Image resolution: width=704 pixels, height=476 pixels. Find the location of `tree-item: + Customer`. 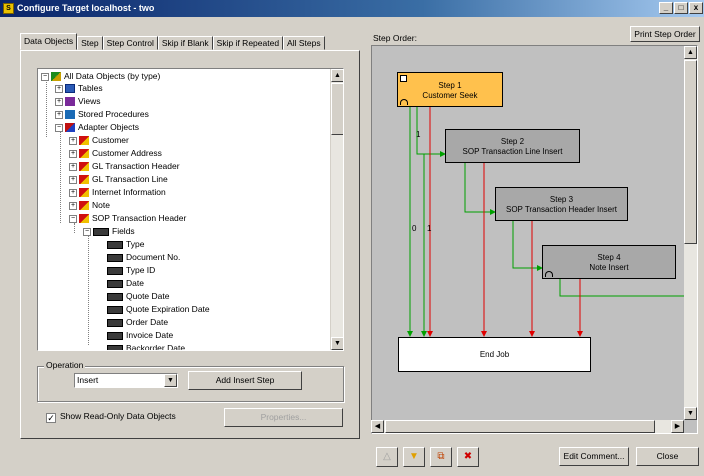

tree-item: + Customer is located at coordinates (99, 140).